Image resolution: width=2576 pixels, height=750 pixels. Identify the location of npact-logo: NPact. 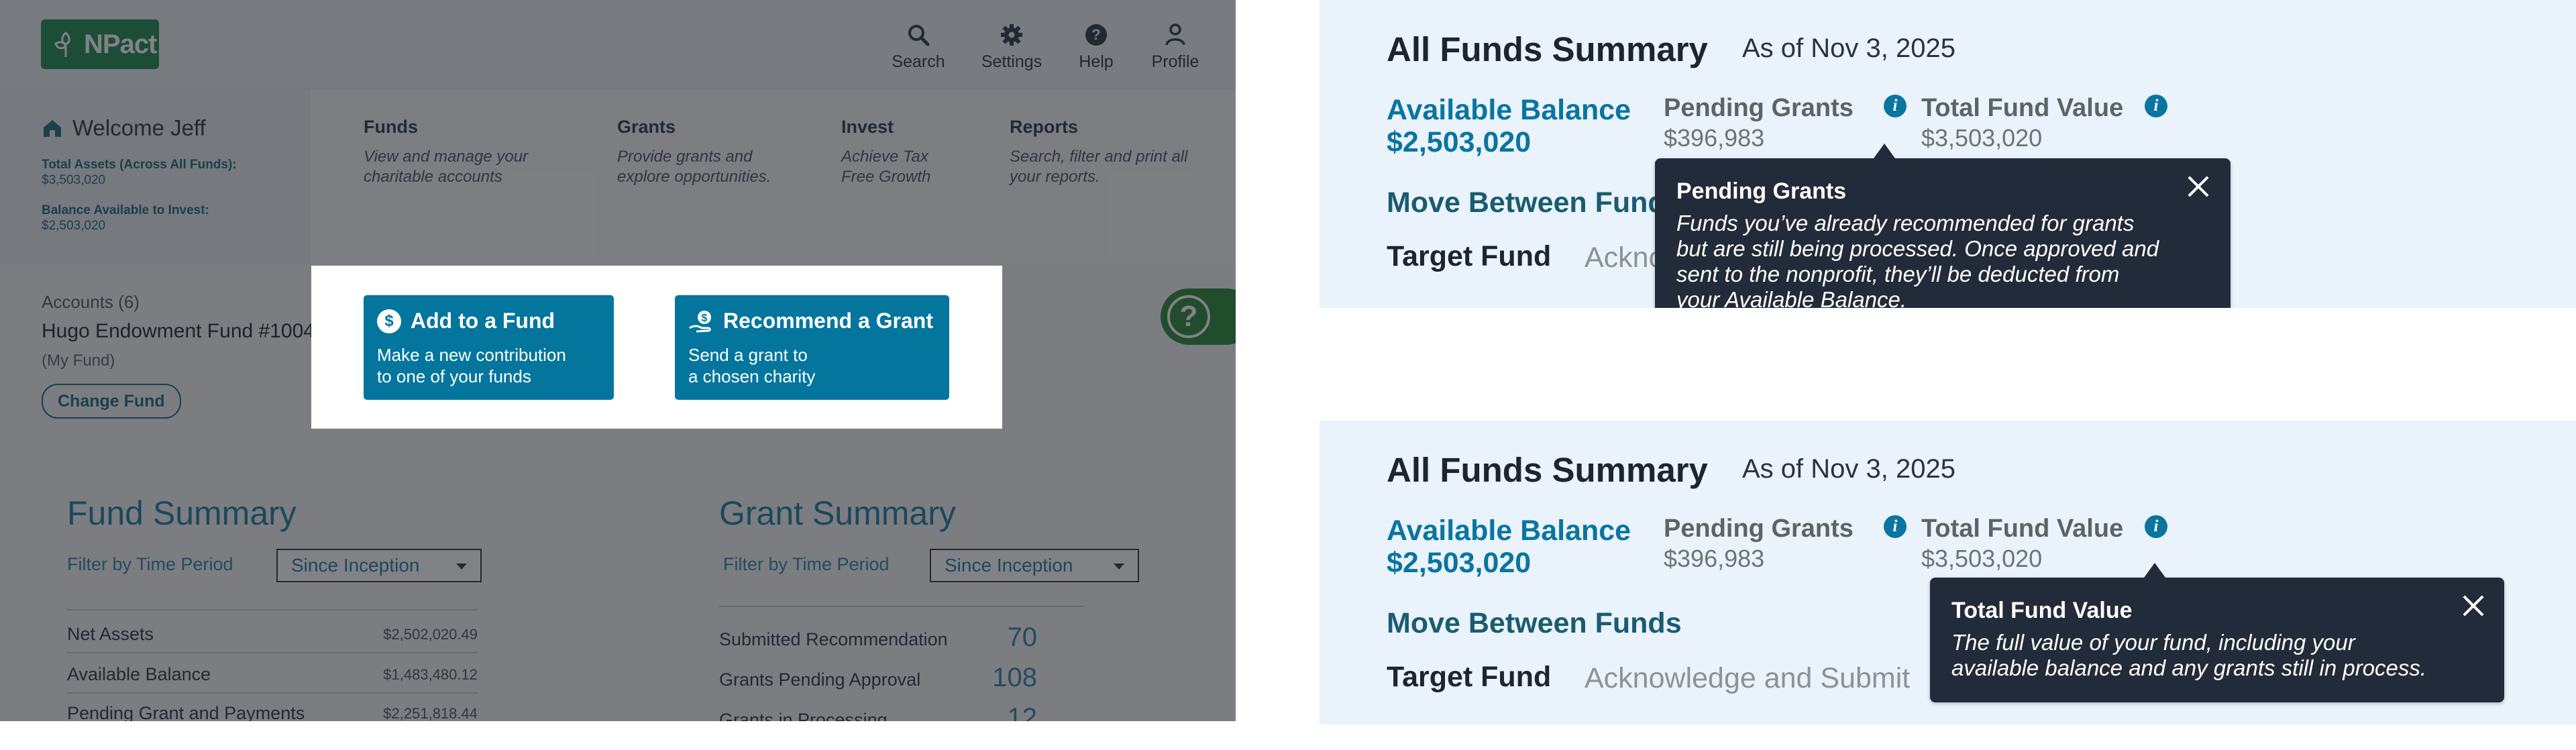
(100, 44).